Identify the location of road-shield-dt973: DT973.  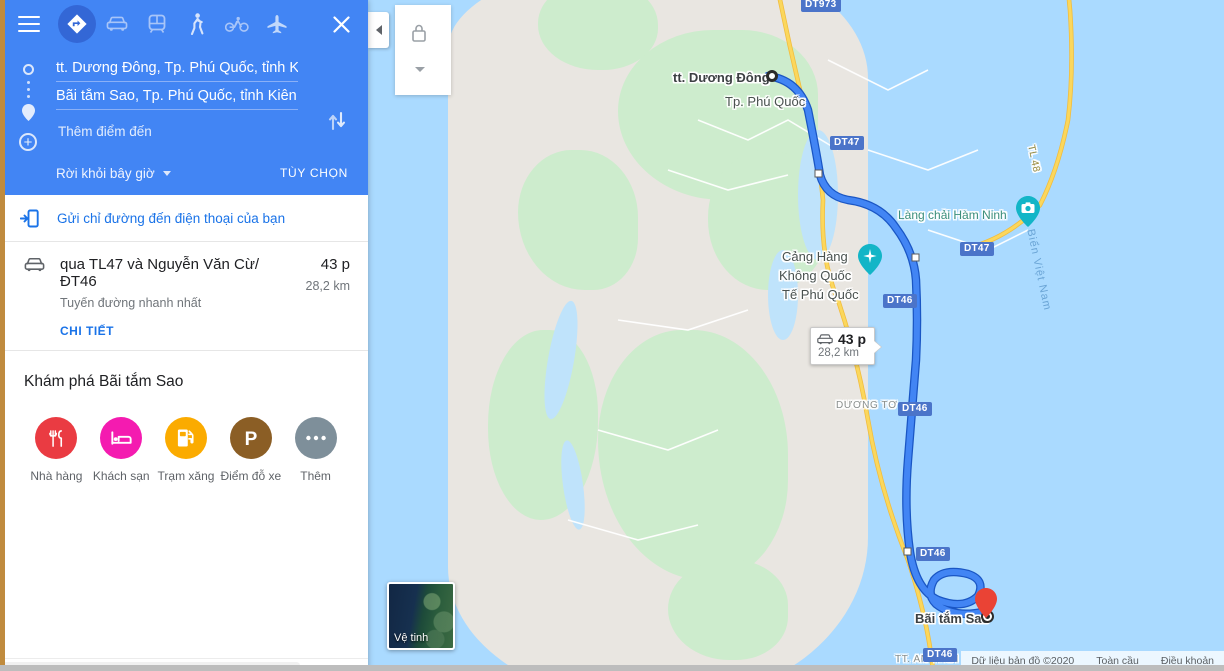
(821, 6).